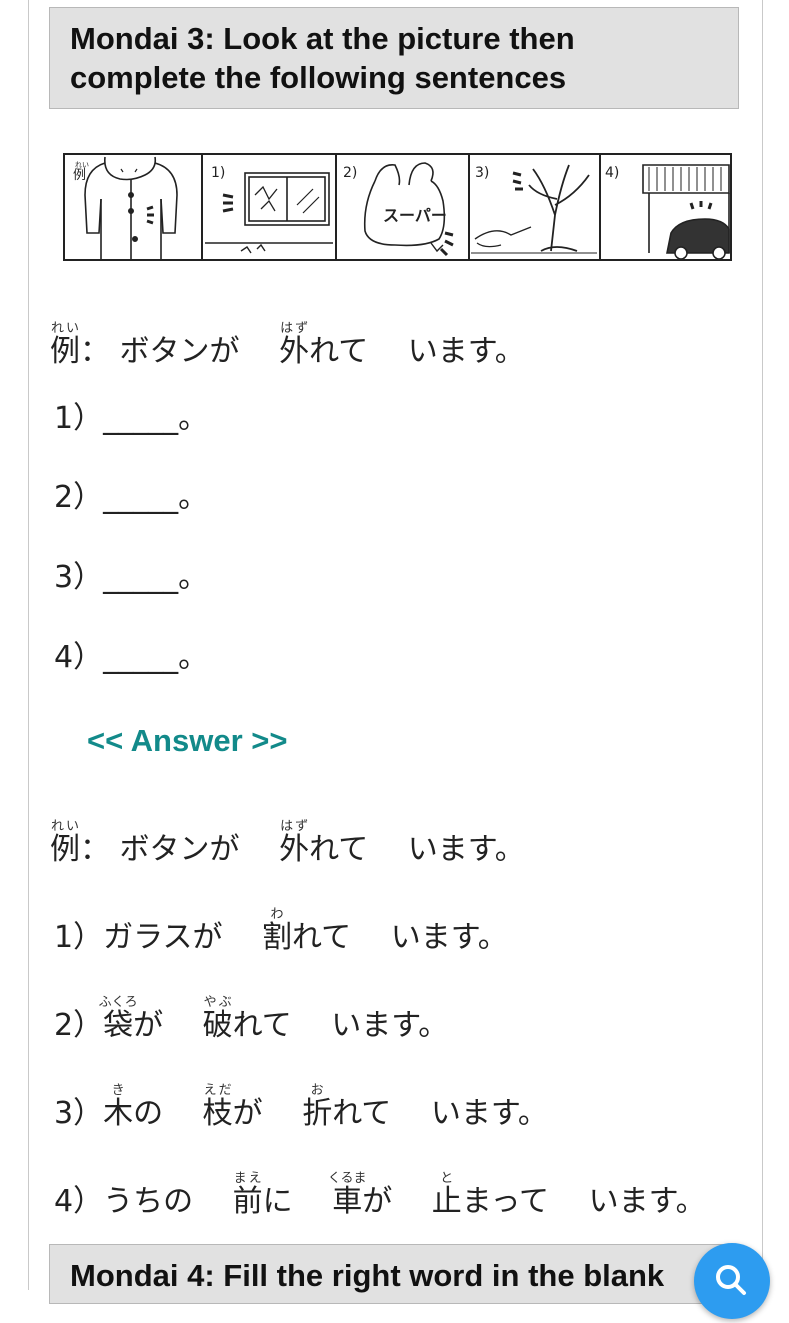 The image size is (789, 1323). What do you see at coordinates (65, 345) in the screenshot?
I see `example-label: 例れい` at bounding box center [65, 345].